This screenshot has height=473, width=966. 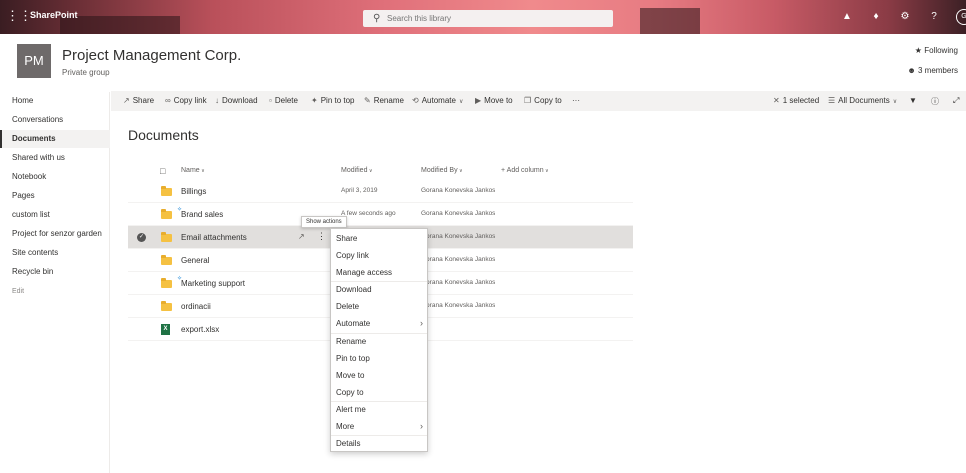 What do you see at coordinates (195, 260) in the screenshot?
I see `item-name: General` at bounding box center [195, 260].